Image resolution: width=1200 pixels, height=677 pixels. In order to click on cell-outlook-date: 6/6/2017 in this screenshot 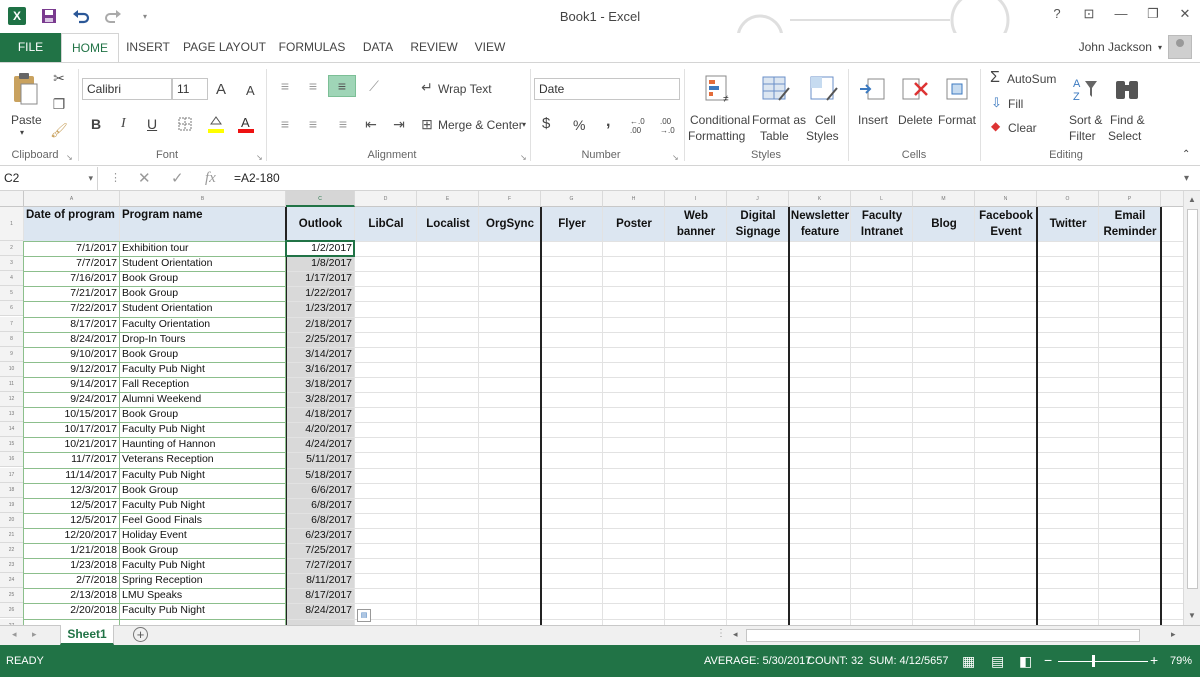, I will do `click(319, 490)`.